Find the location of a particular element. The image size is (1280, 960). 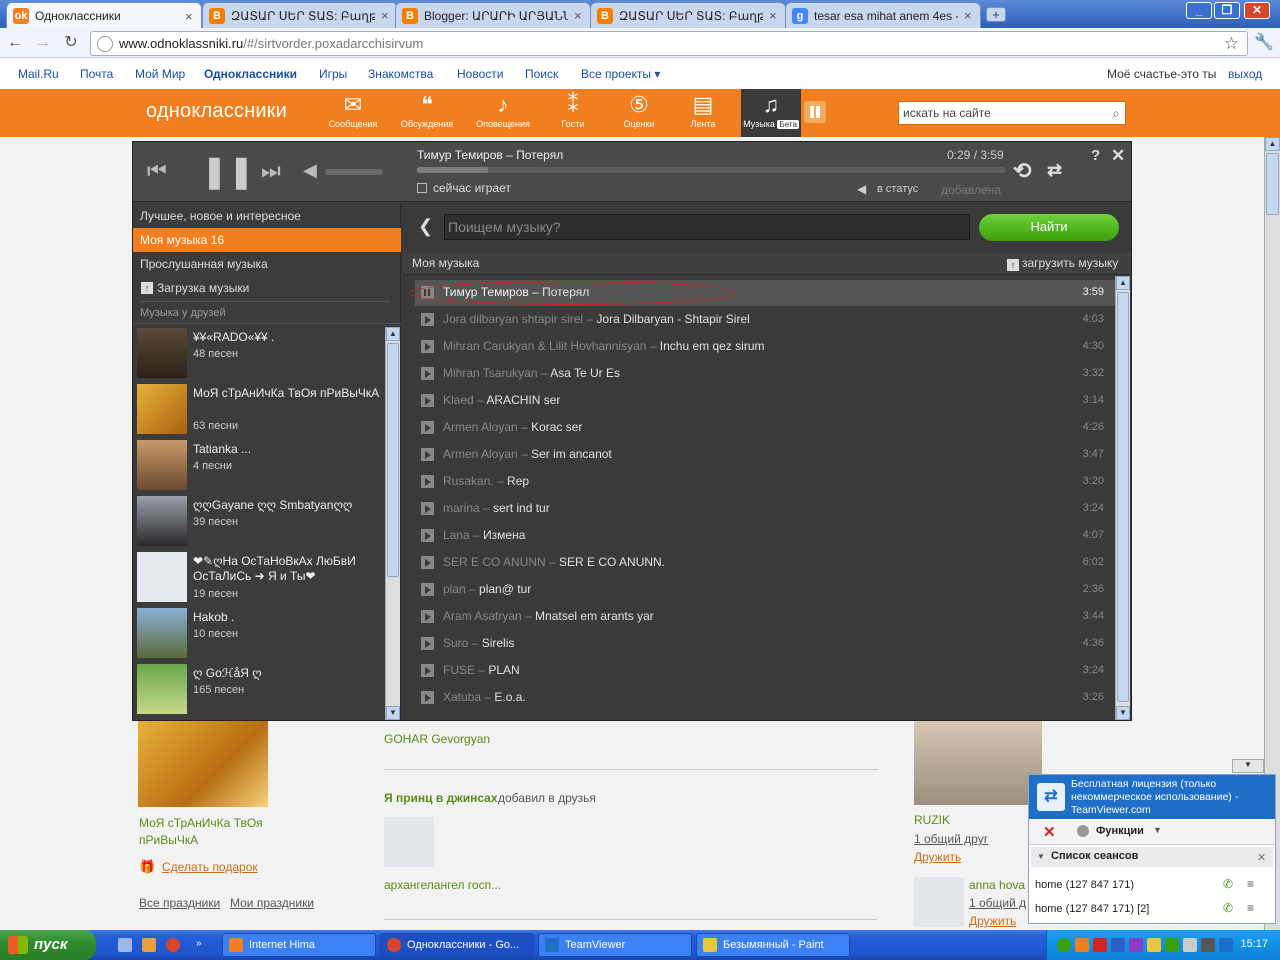

search-icon: ⌕ is located at coordinates (1116, 113).